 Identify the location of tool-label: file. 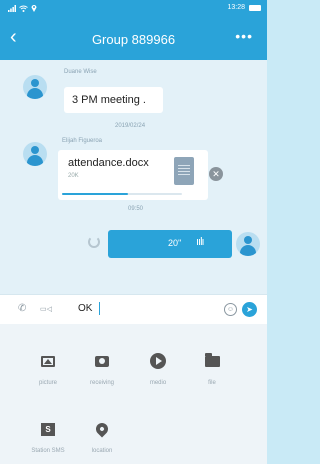
(212, 383).